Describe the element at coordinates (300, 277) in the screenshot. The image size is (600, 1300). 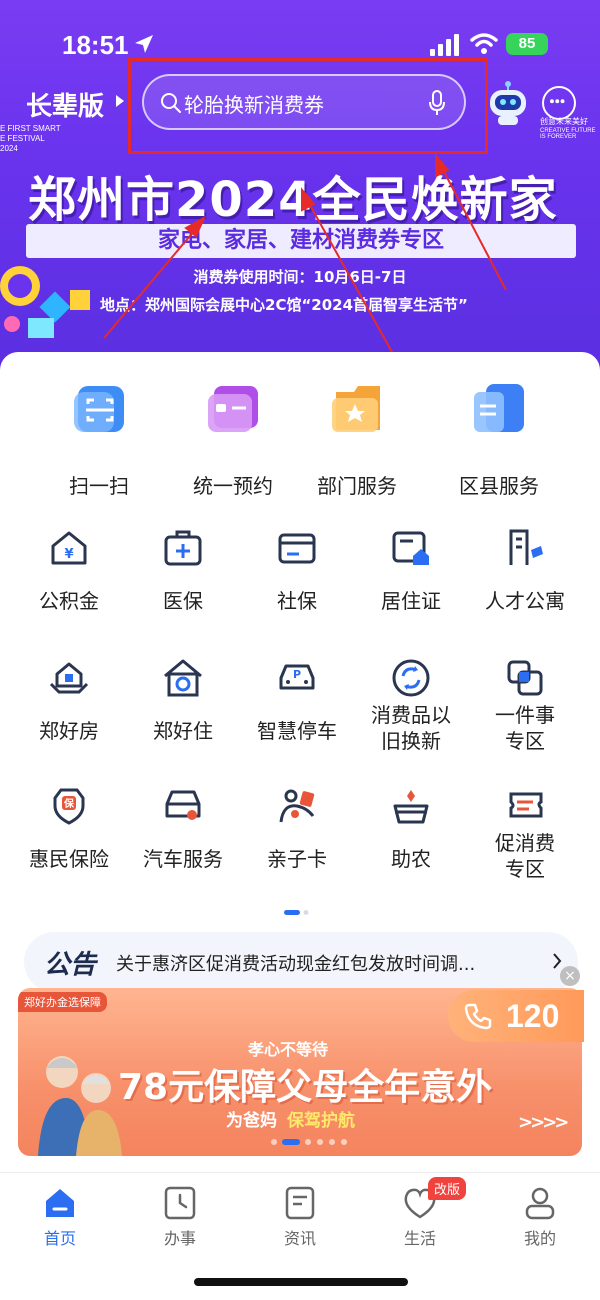
I see `banner-time: 消费券使用时间：10月6日-7日` at that location.